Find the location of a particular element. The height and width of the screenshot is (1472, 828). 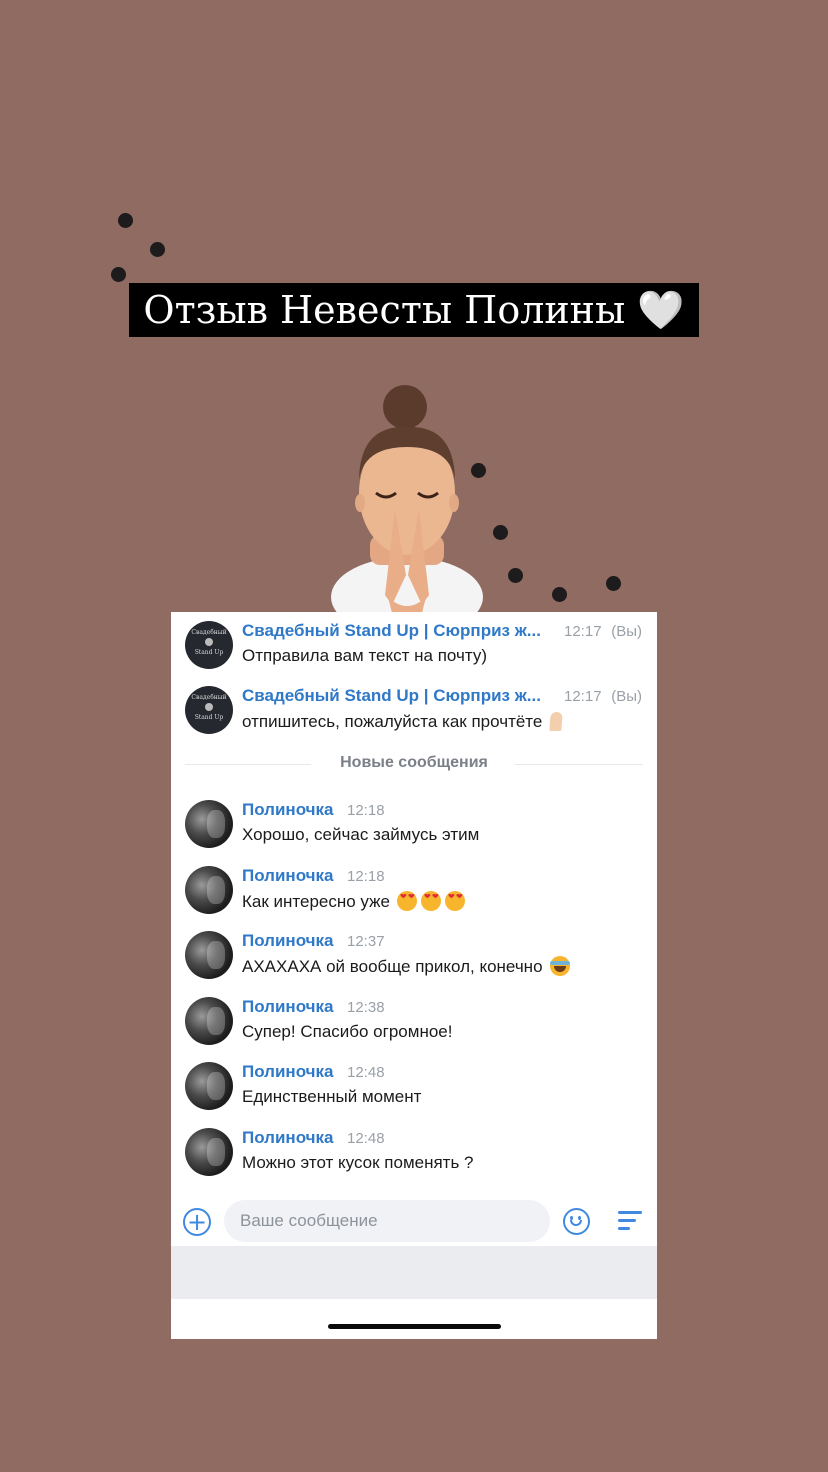

message-text: АХАХАХА ой вообще прикол, конечно is located at coordinates (406, 966).